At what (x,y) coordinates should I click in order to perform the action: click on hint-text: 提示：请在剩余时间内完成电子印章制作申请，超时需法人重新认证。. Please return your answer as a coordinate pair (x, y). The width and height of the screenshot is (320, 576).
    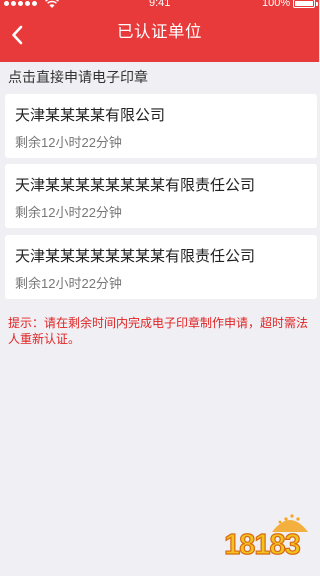
    Looking at the image, I should click on (158, 331).